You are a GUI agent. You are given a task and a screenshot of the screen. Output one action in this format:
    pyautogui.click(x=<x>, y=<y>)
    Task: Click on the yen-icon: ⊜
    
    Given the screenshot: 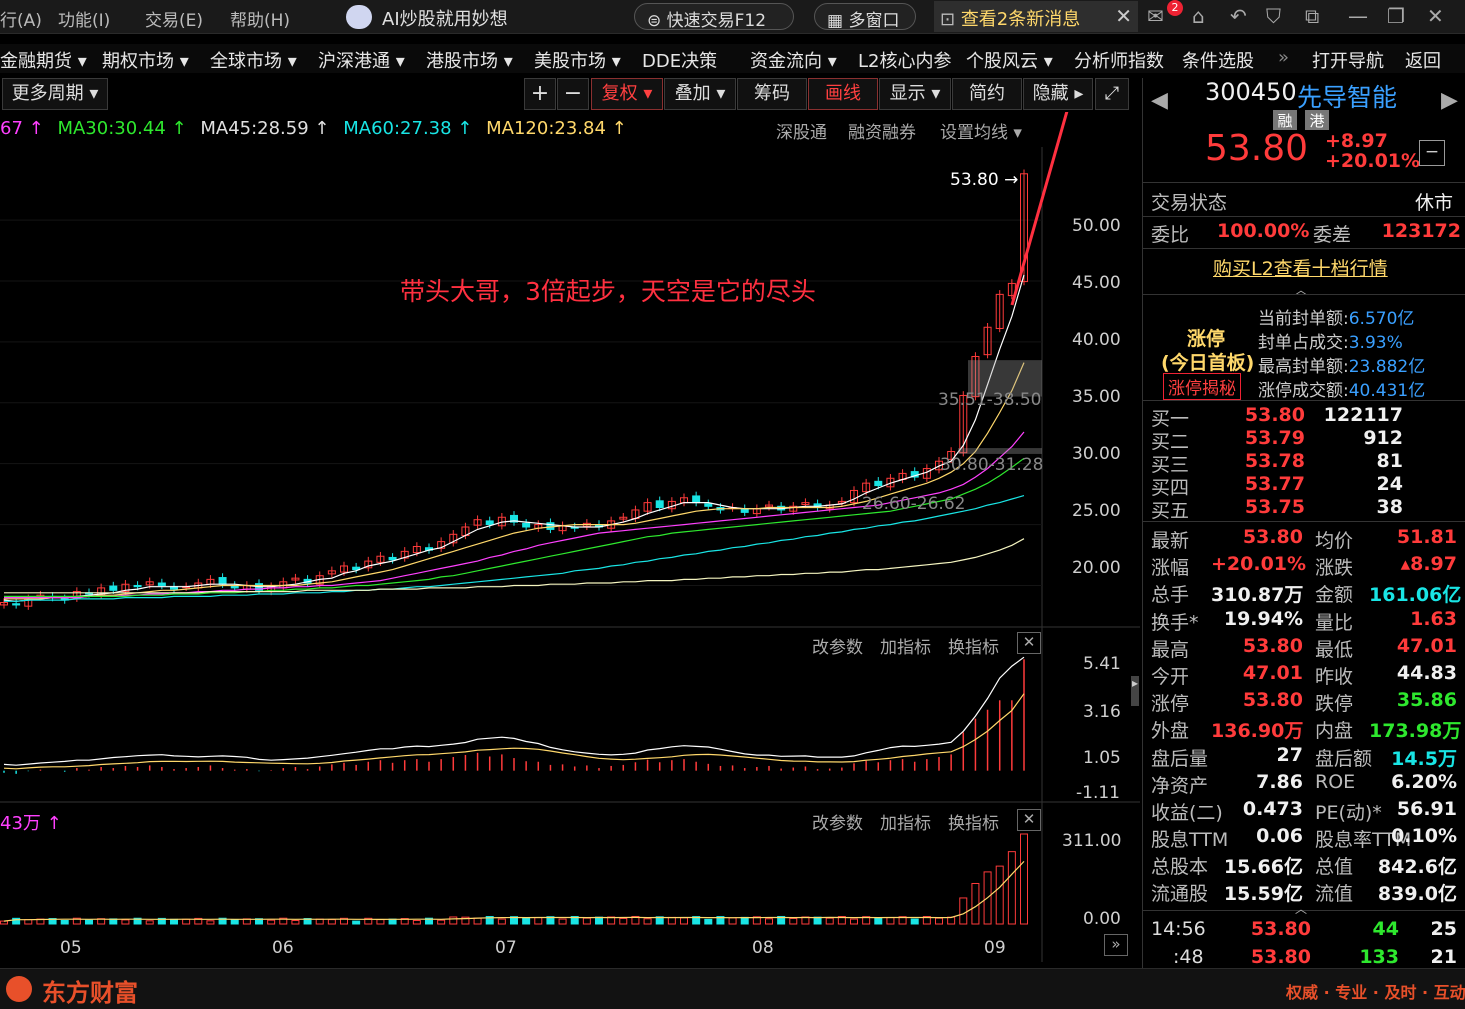 What is the action you would take?
    pyautogui.click(x=657, y=21)
    